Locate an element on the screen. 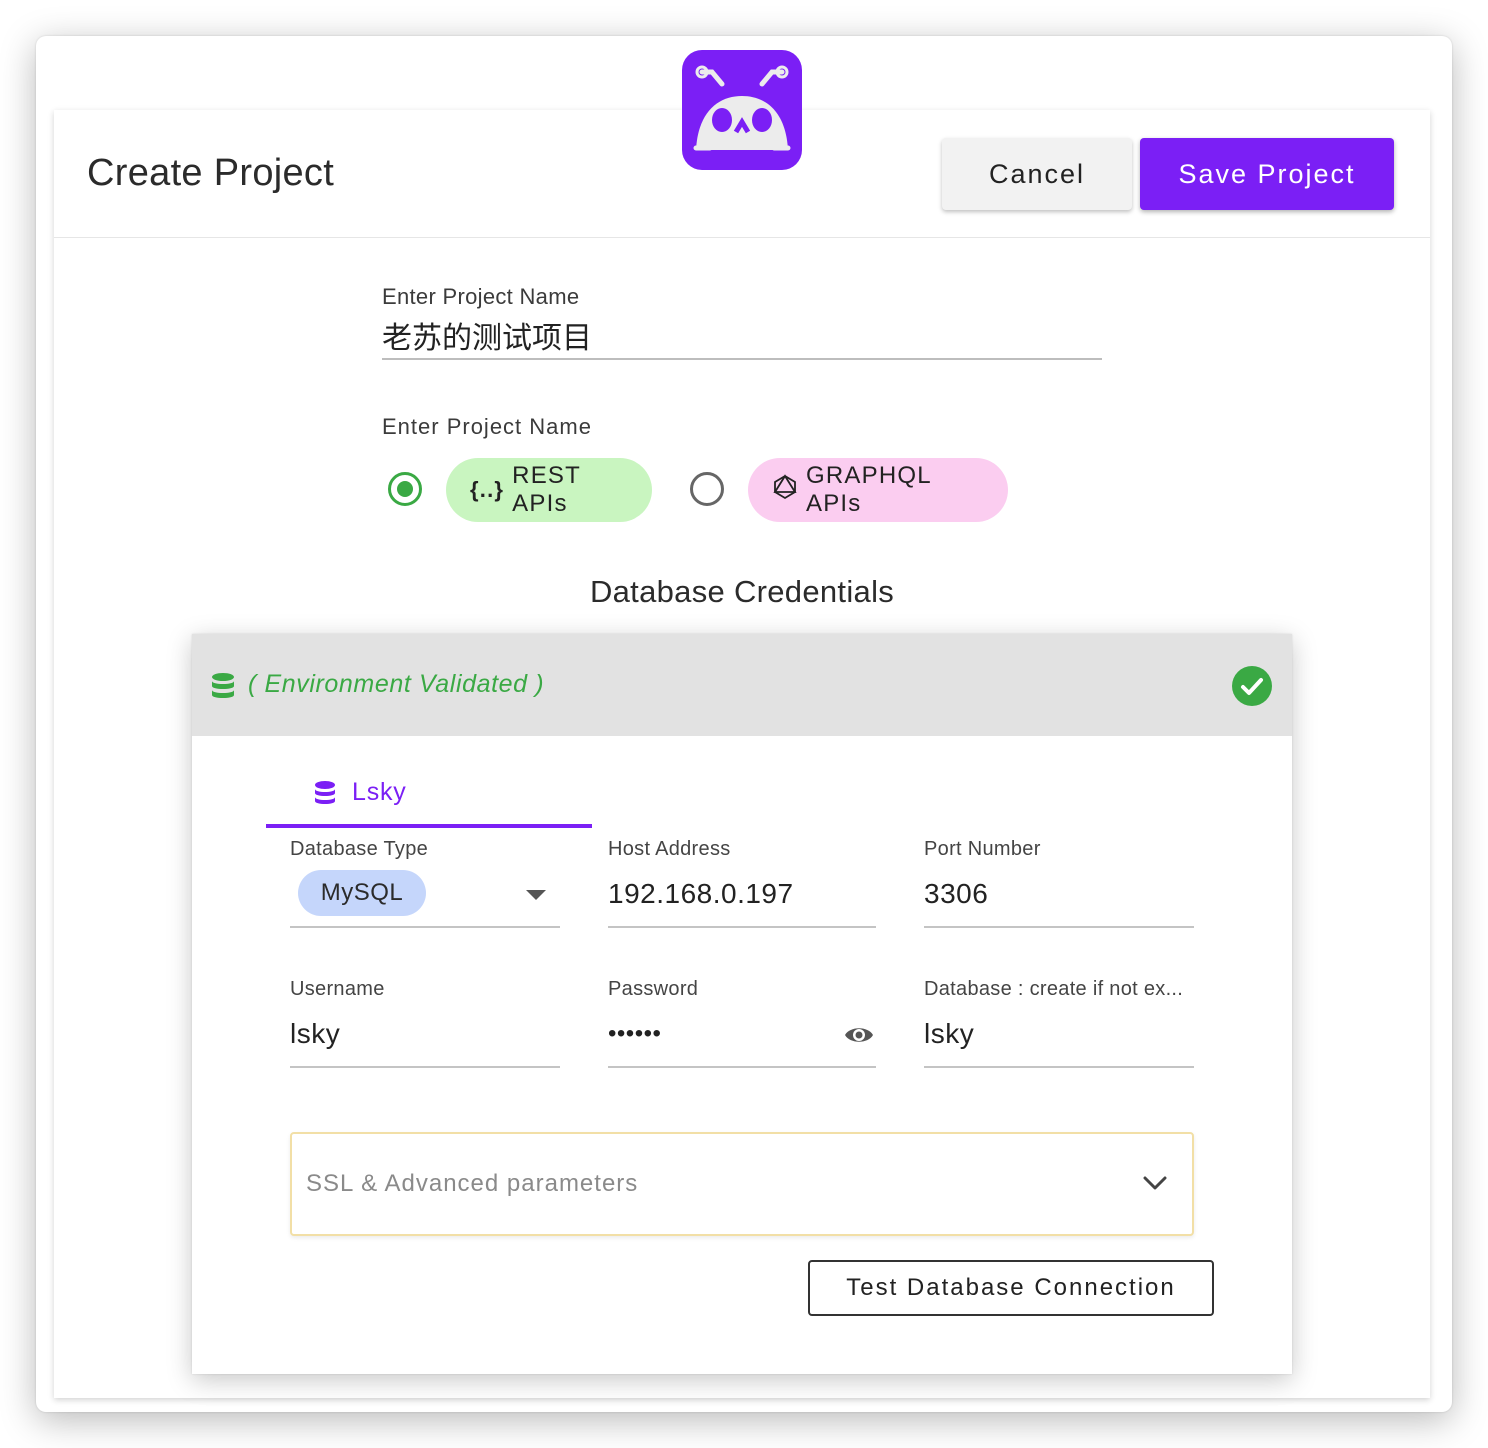 This screenshot has height=1448, width=1488. rest-radio is located at coordinates (405, 489).